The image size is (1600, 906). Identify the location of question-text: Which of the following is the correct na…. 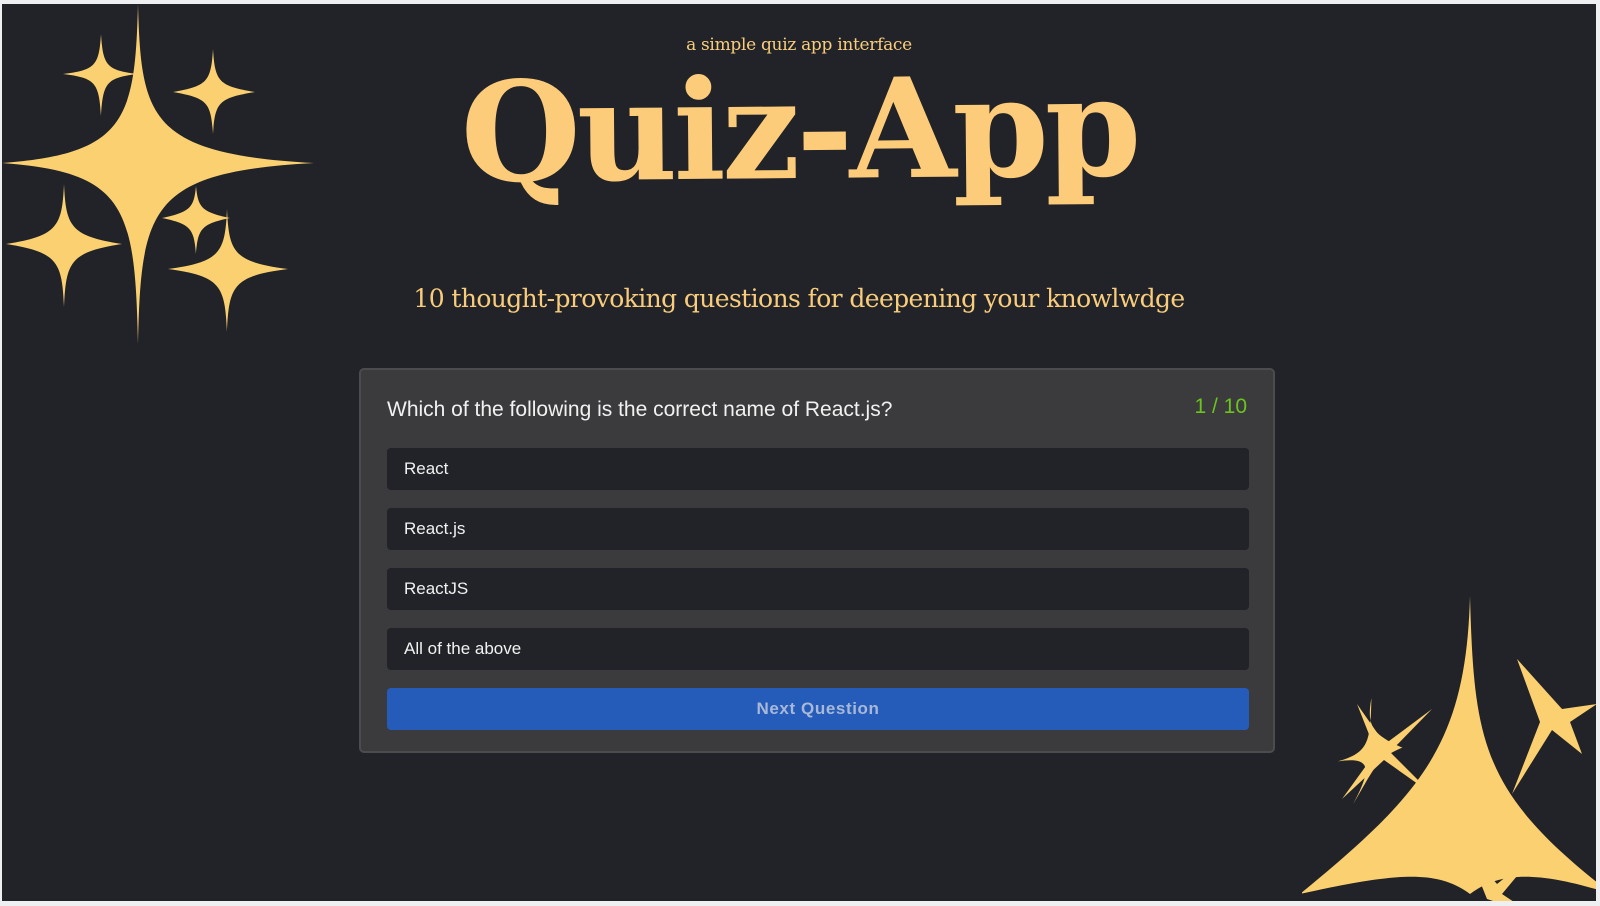
(640, 409).